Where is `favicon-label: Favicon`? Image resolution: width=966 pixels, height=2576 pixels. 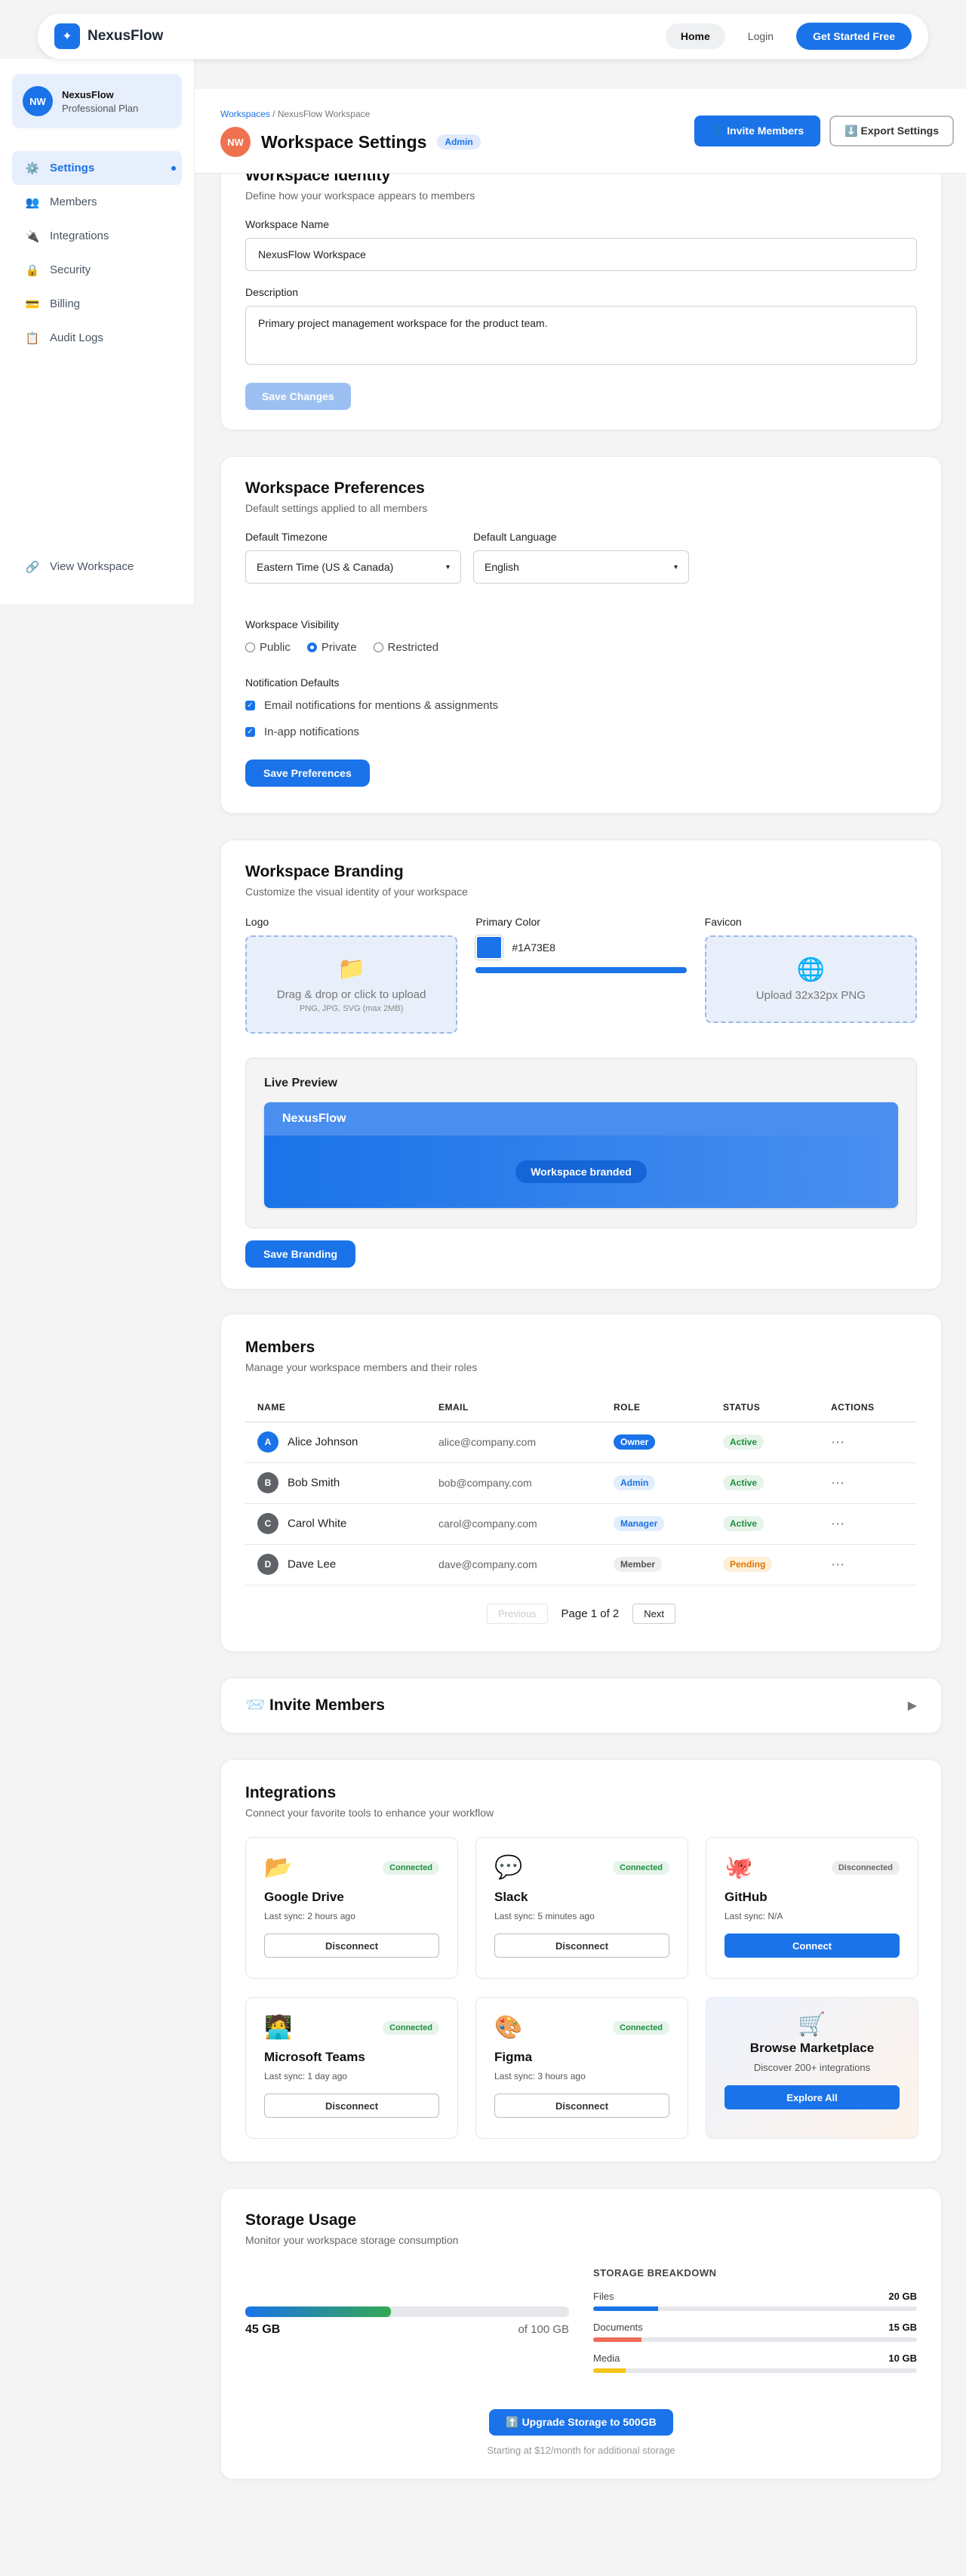 favicon-label: Favicon is located at coordinates (723, 922).